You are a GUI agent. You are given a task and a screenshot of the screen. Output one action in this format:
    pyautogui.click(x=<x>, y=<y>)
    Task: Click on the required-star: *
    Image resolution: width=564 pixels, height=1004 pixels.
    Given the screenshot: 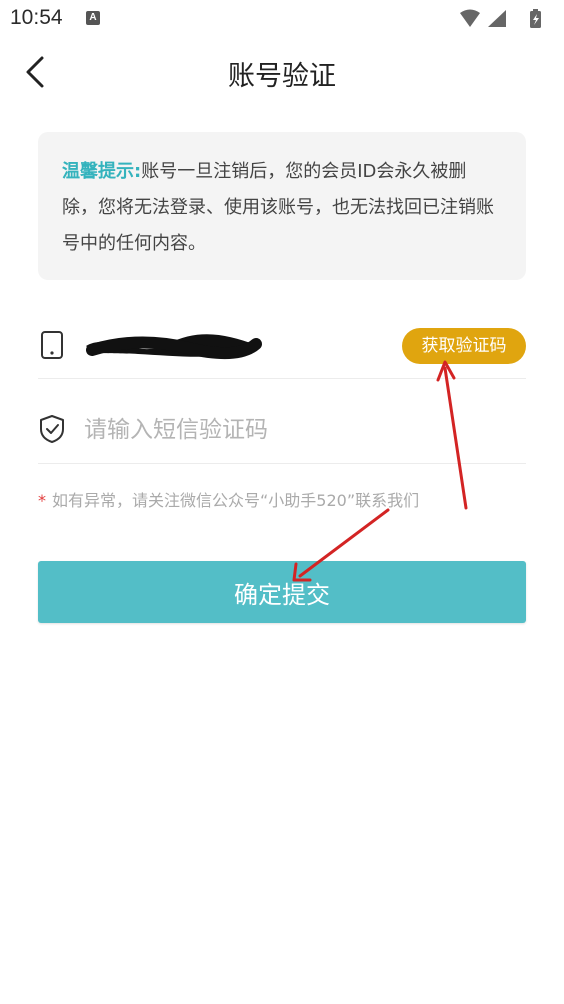 What is the action you would take?
    pyautogui.click(x=42, y=500)
    